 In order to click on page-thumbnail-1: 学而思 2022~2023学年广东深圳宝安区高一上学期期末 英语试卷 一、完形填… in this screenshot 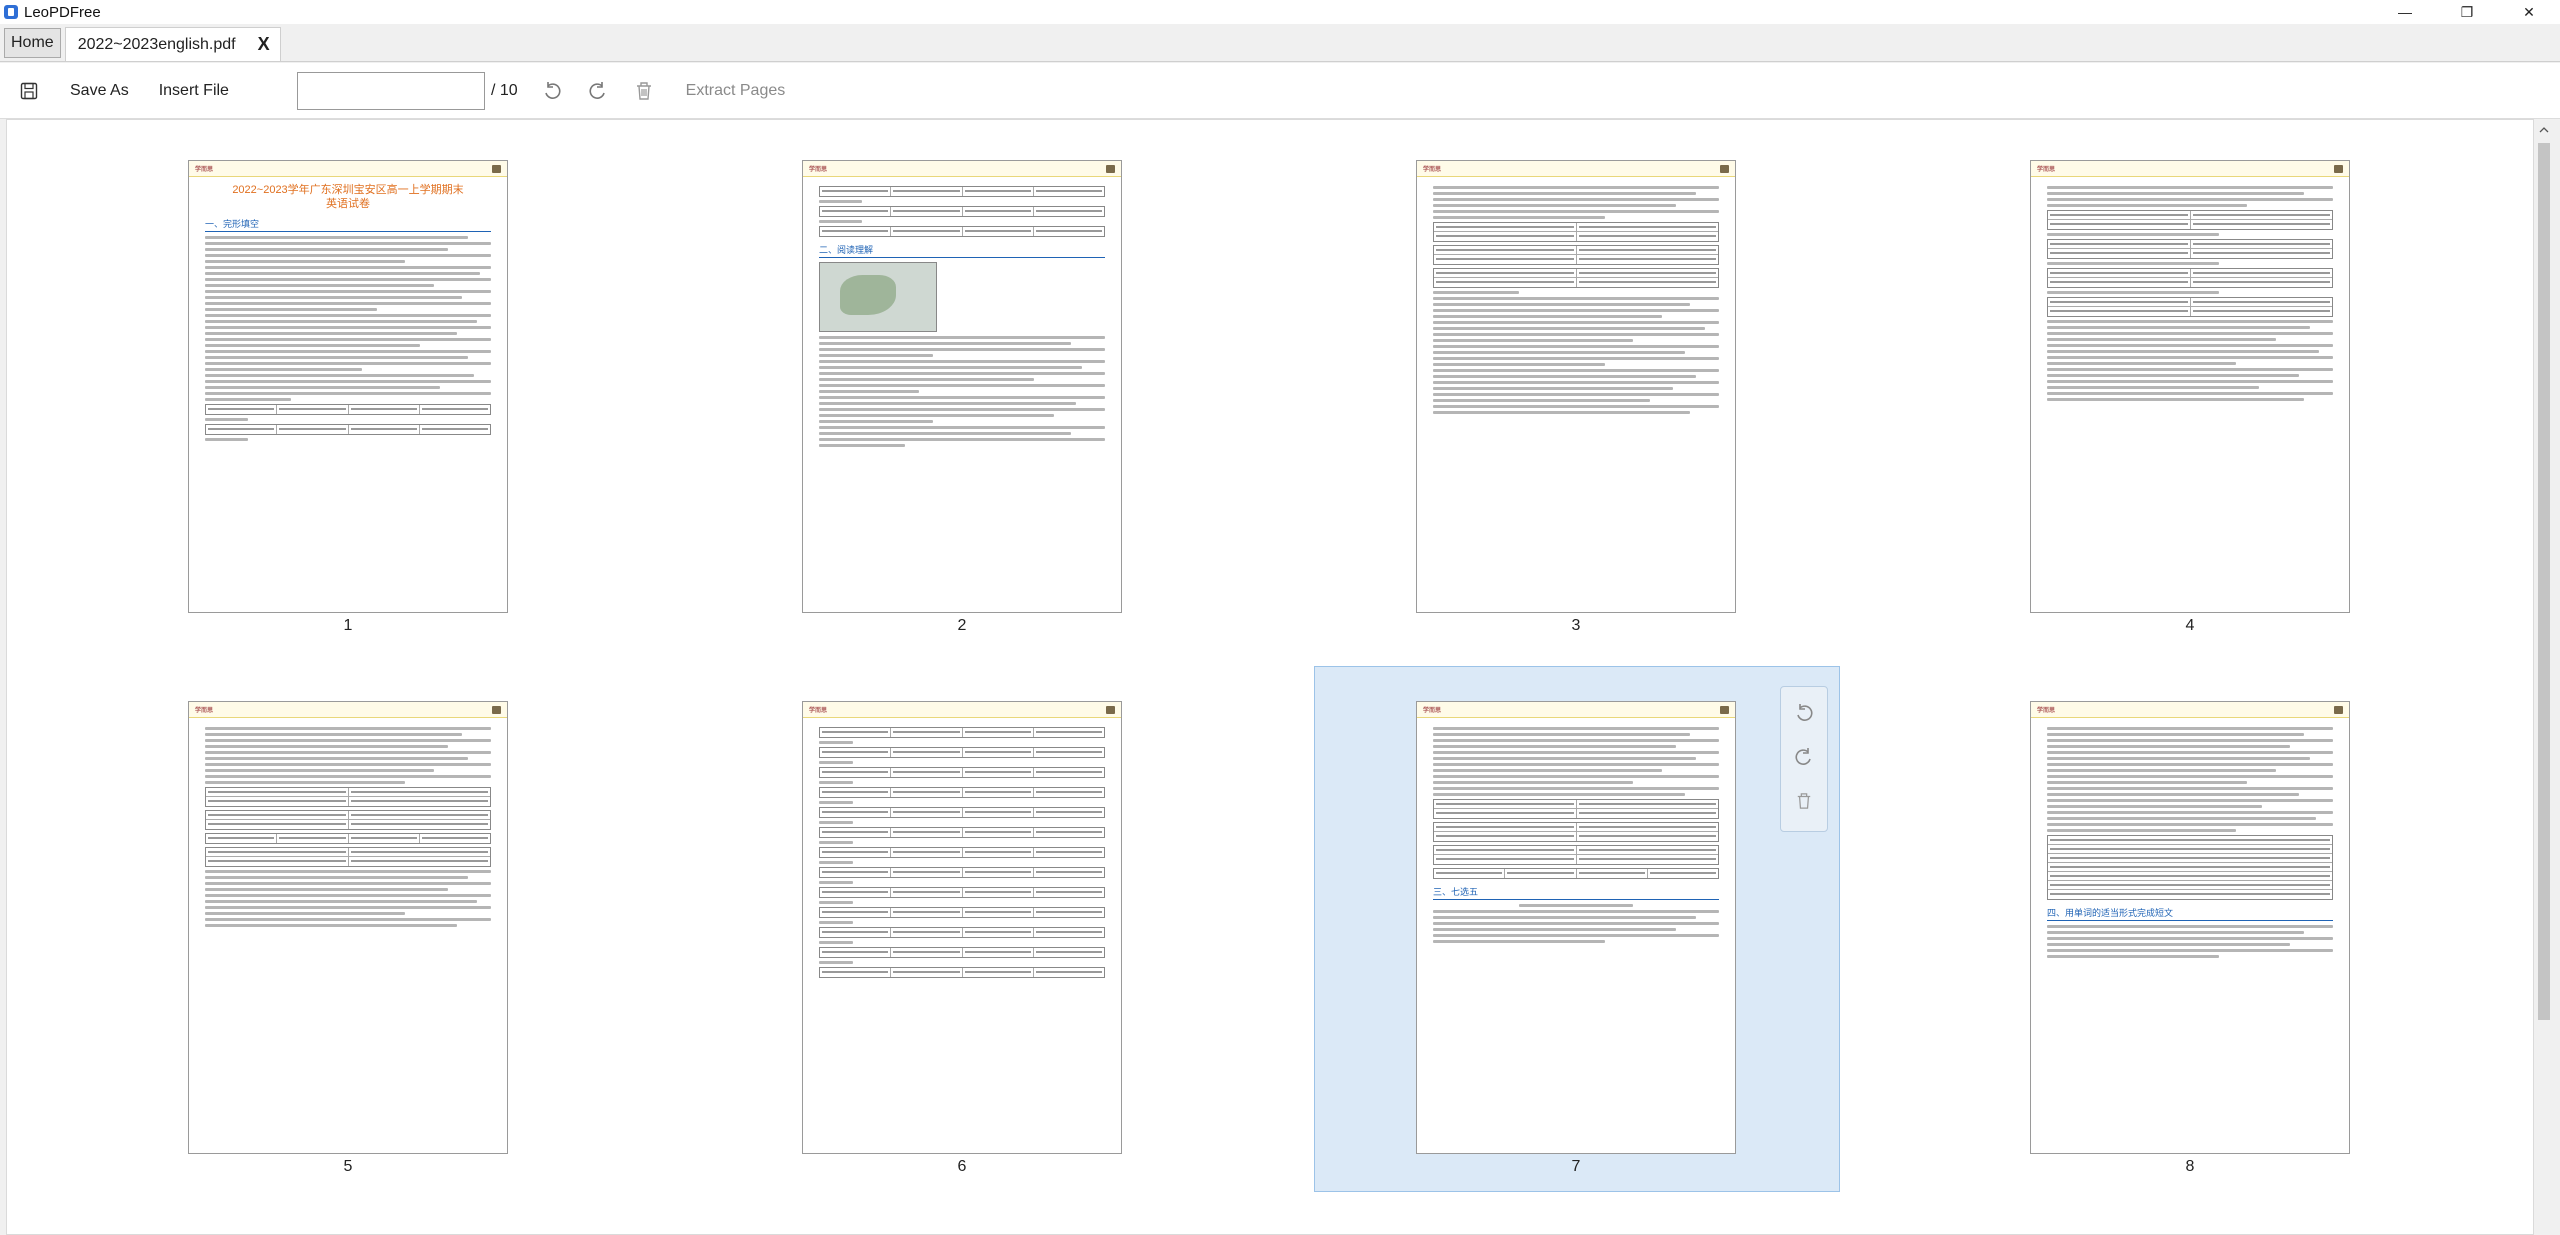, I will do `click(348, 386)`.